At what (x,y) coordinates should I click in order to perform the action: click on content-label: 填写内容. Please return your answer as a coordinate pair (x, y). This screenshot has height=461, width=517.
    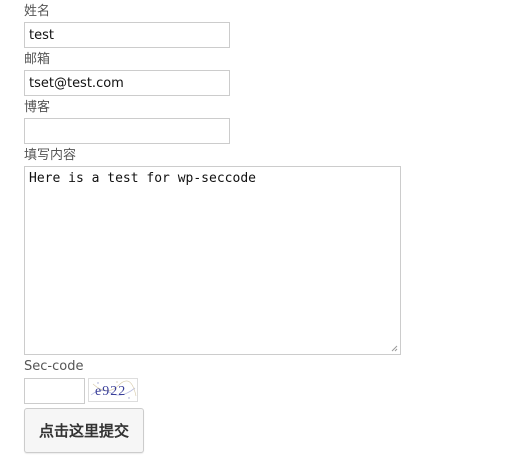
    Looking at the image, I should click on (50, 155).